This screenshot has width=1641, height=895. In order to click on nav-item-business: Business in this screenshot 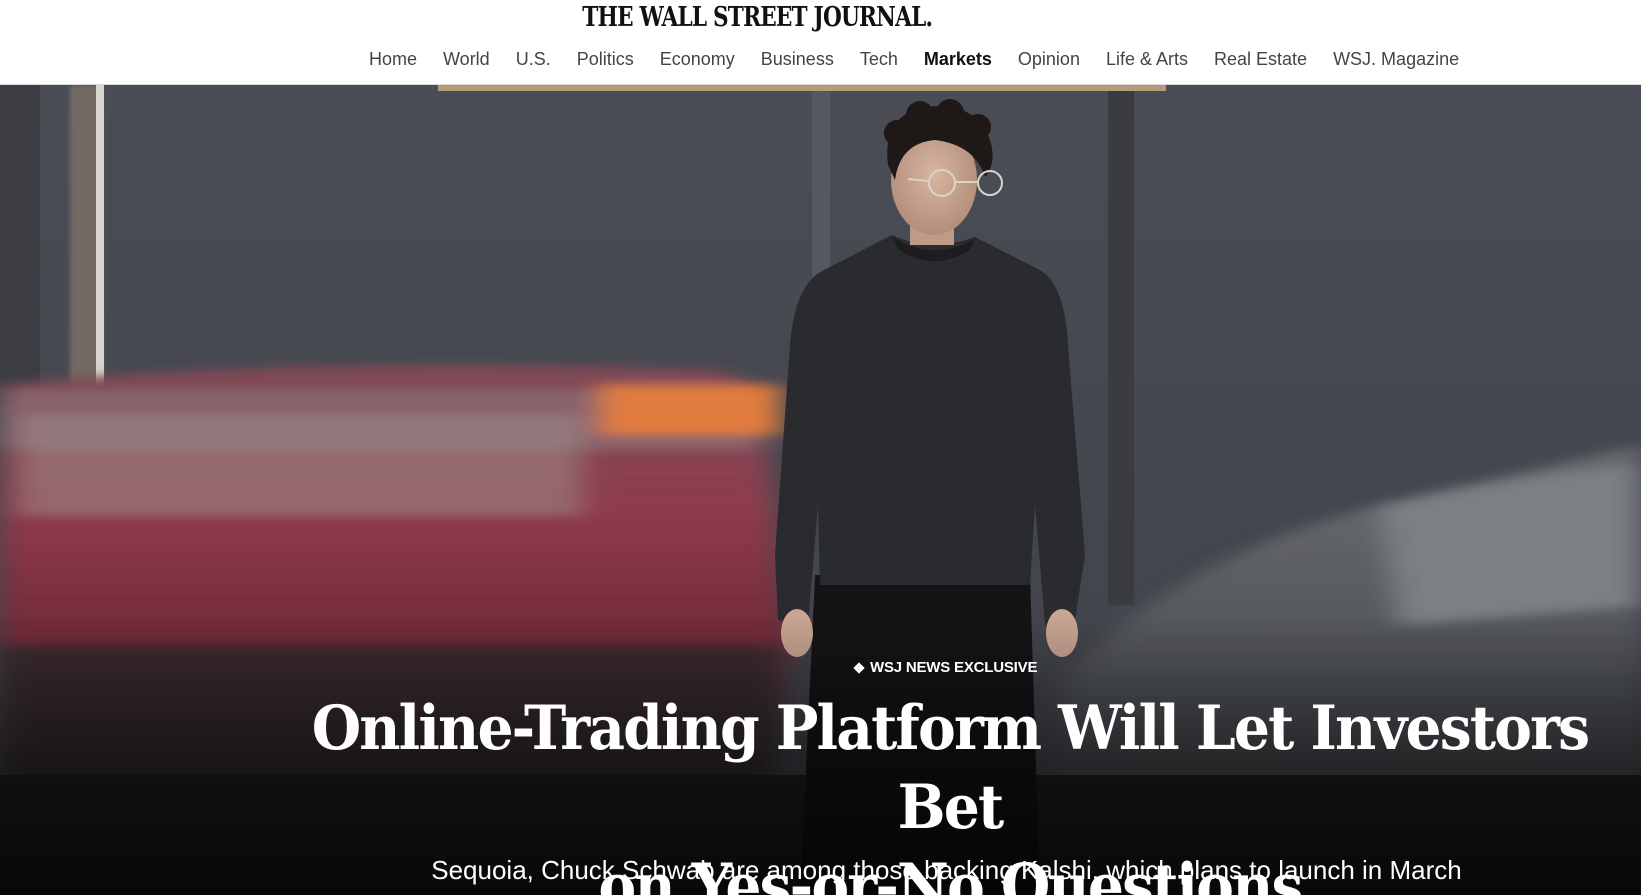, I will do `click(797, 59)`.